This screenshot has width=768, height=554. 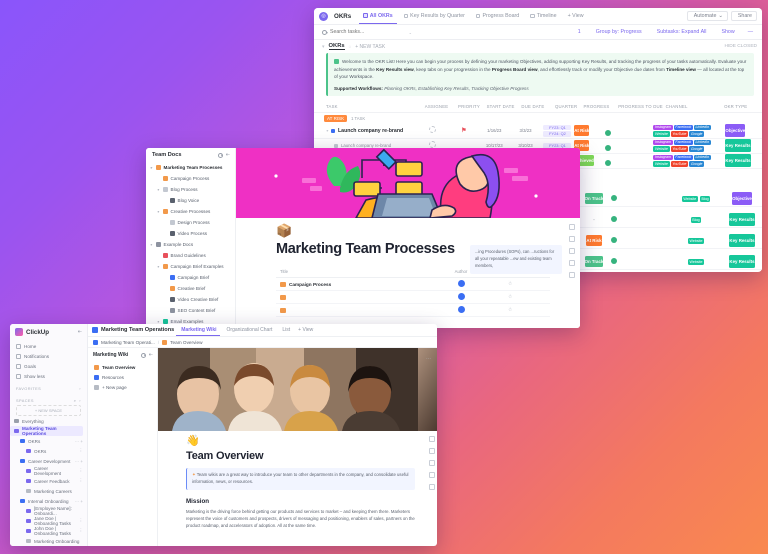 What do you see at coordinates (359, 284) in the screenshot?
I see `doc-title-cell: Campaign Process` at bounding box center [359, 284].